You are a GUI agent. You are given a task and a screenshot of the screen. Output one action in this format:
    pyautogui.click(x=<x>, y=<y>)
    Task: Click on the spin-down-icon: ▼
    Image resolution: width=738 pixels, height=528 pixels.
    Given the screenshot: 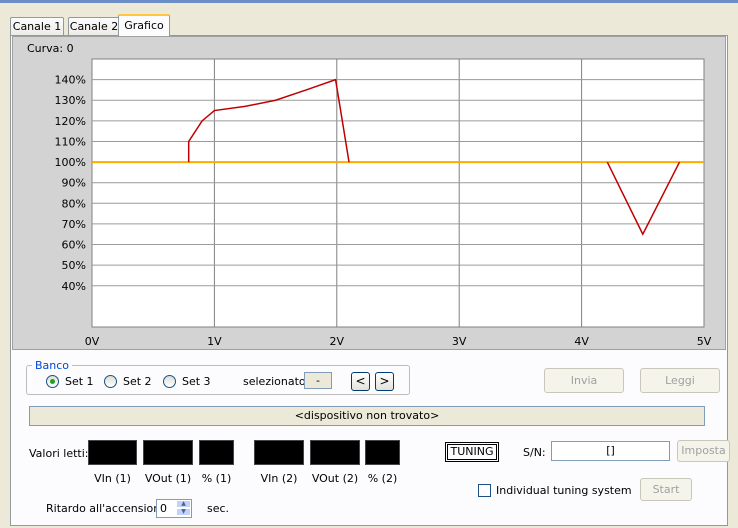 What is the action you would take?
    pyautogui.click(x=183, y=512)
    